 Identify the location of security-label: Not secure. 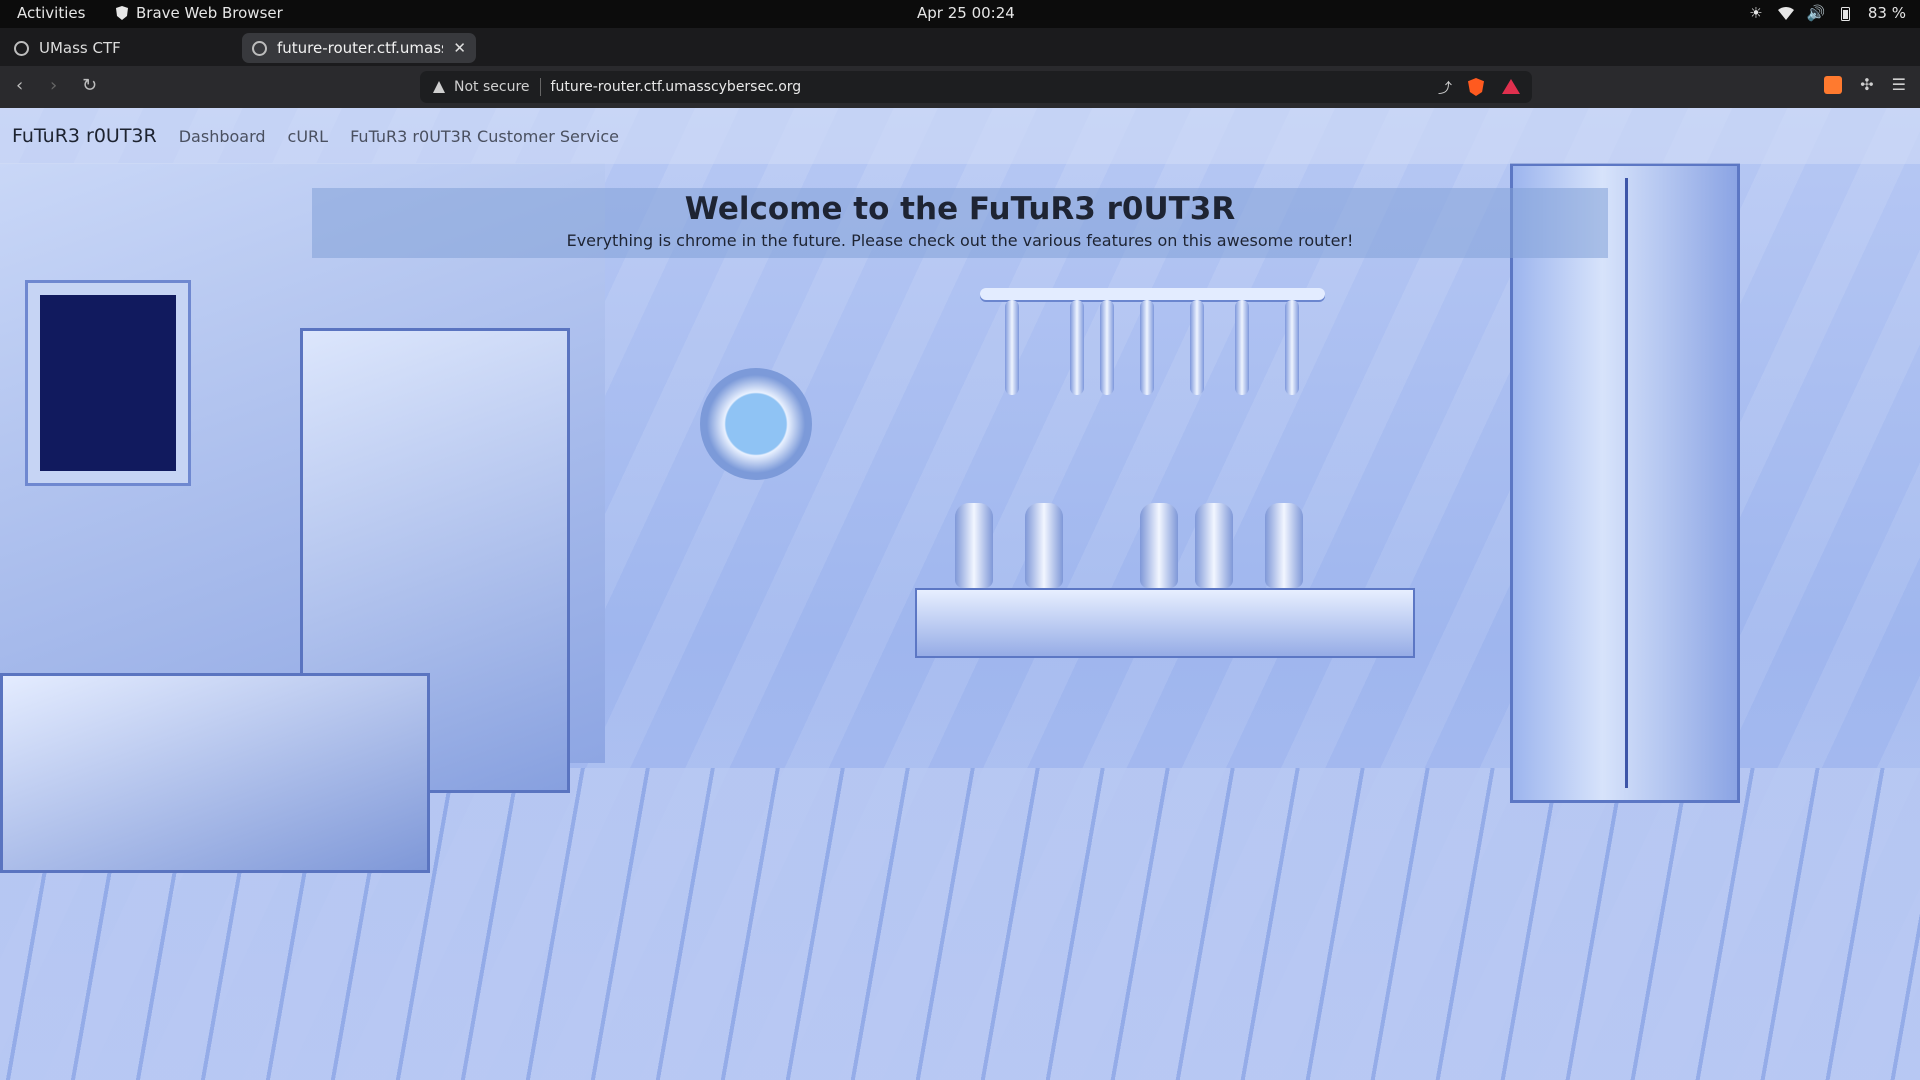
(492, 87).